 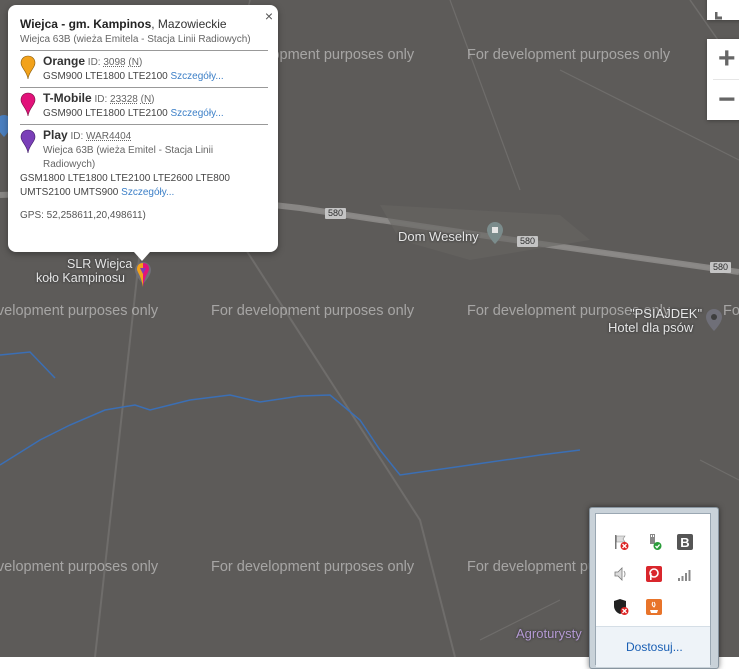 What do you see at coordinates (64, 61) in the screenshot?
I see `operator-name: Orange` at bounding box center [64, 61].